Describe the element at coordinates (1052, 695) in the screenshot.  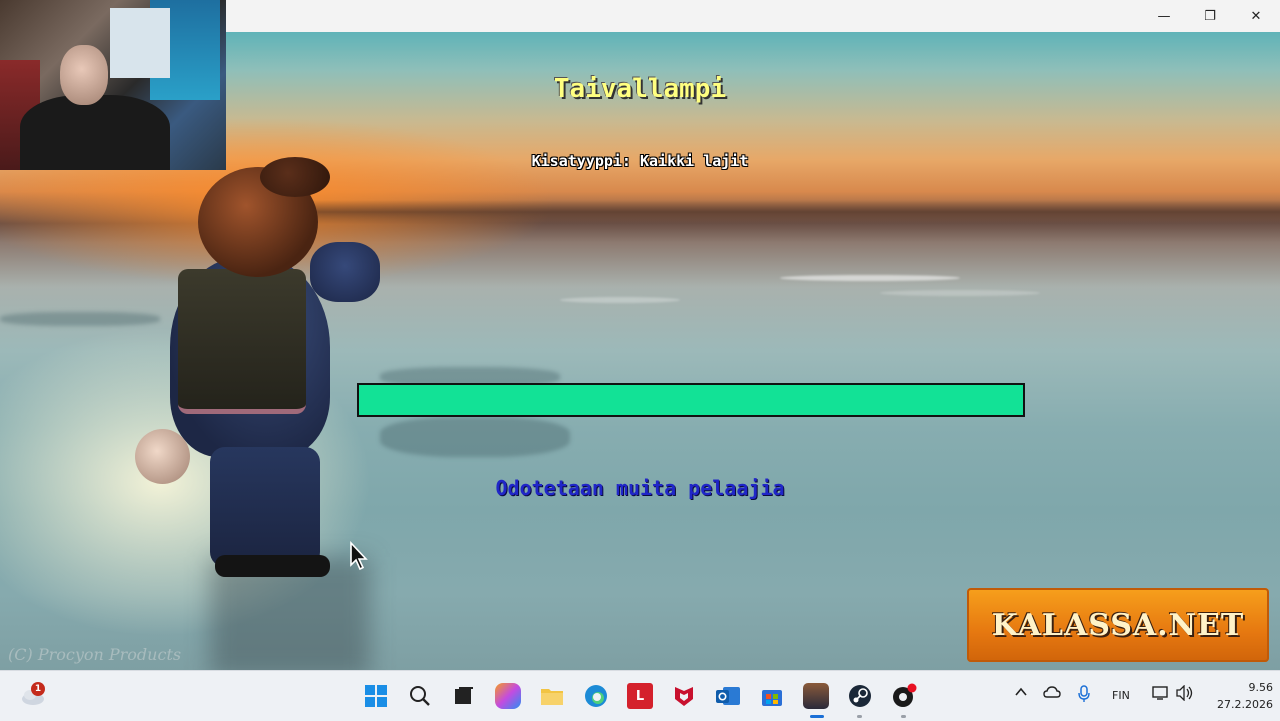
I see `onedrive-status-icon` at that location.